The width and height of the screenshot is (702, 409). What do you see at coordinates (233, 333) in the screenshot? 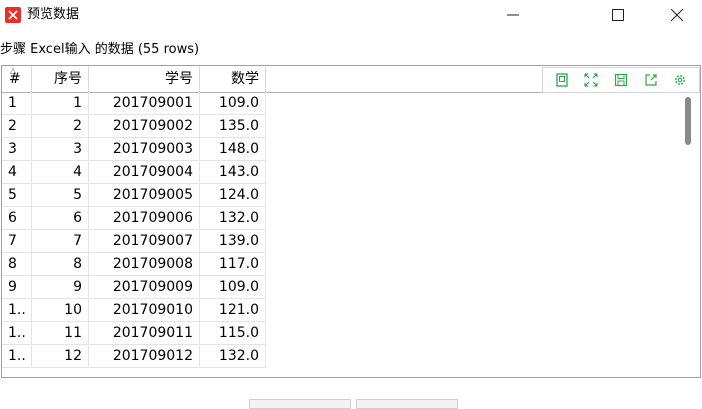
I see `math-score-cell: 115.0` at bounding box center [233, 333].